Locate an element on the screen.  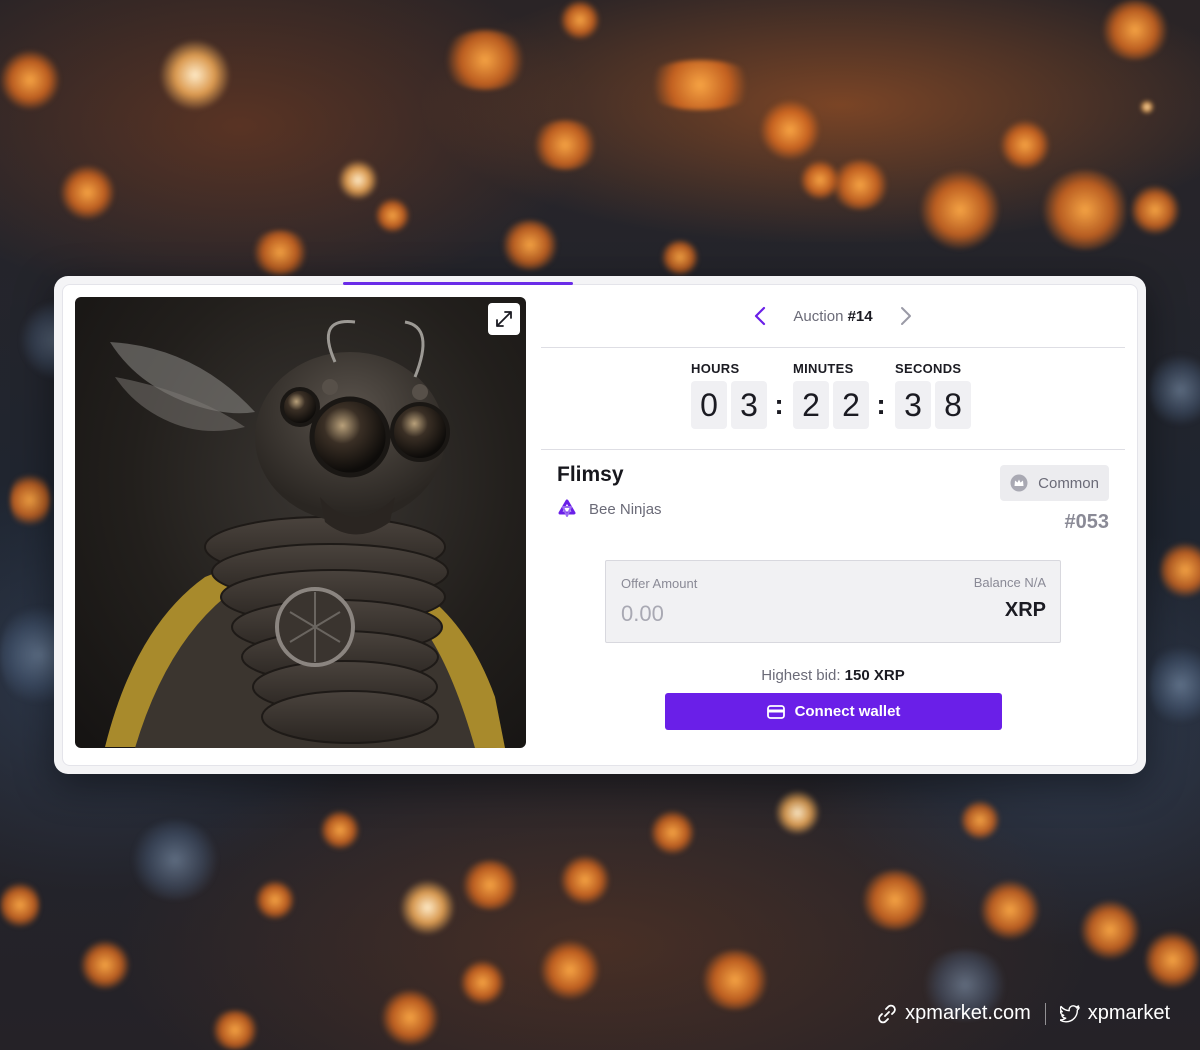
bee-ninja-artwork is located at coordinates (305, 534).